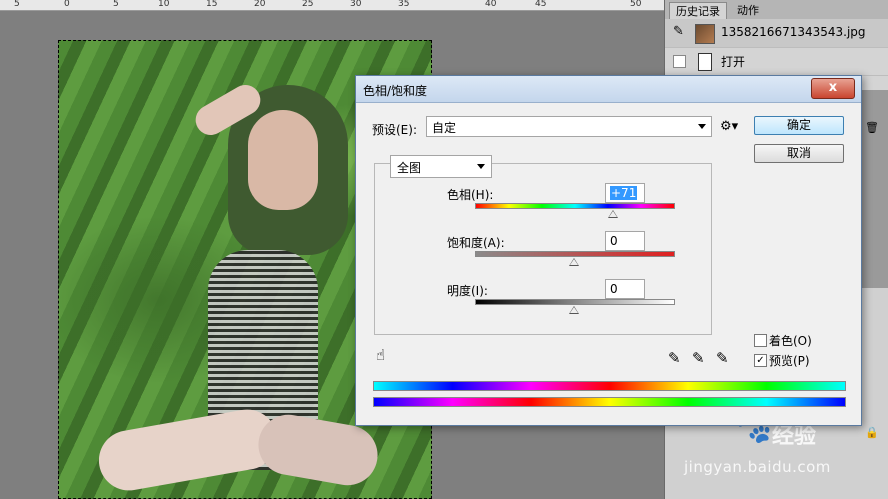 The width and height of the screenshot is (888, 499). I want to click on saturation-value: 0, so click(614, 241).